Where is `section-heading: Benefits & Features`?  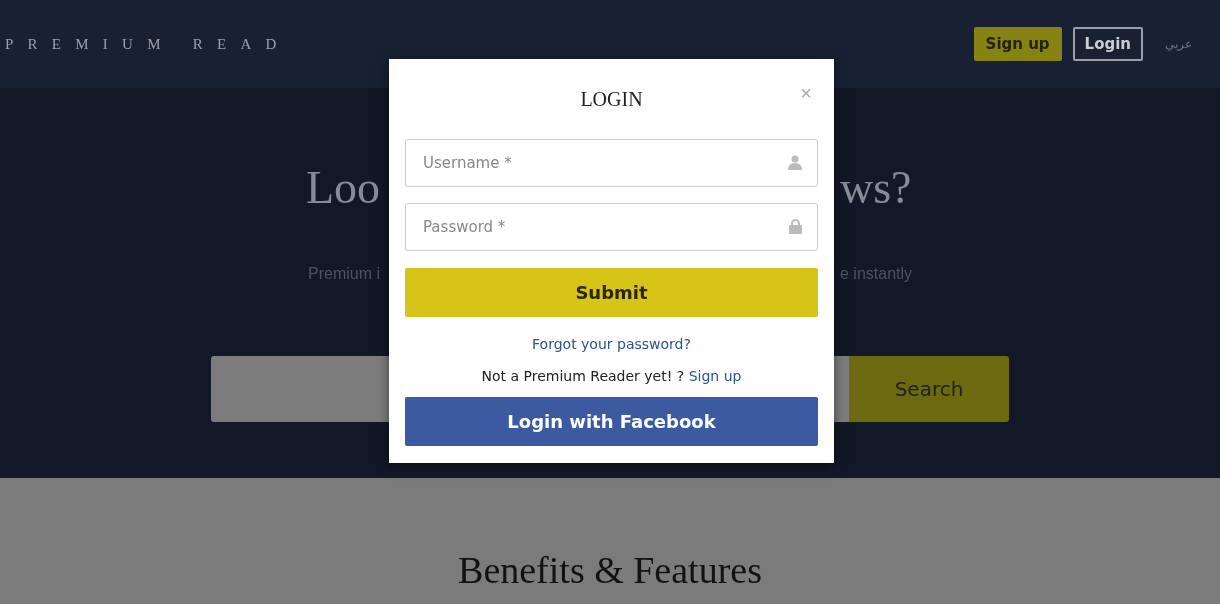 section-heading: Benefits & Features is located at coordinates (610, 570).